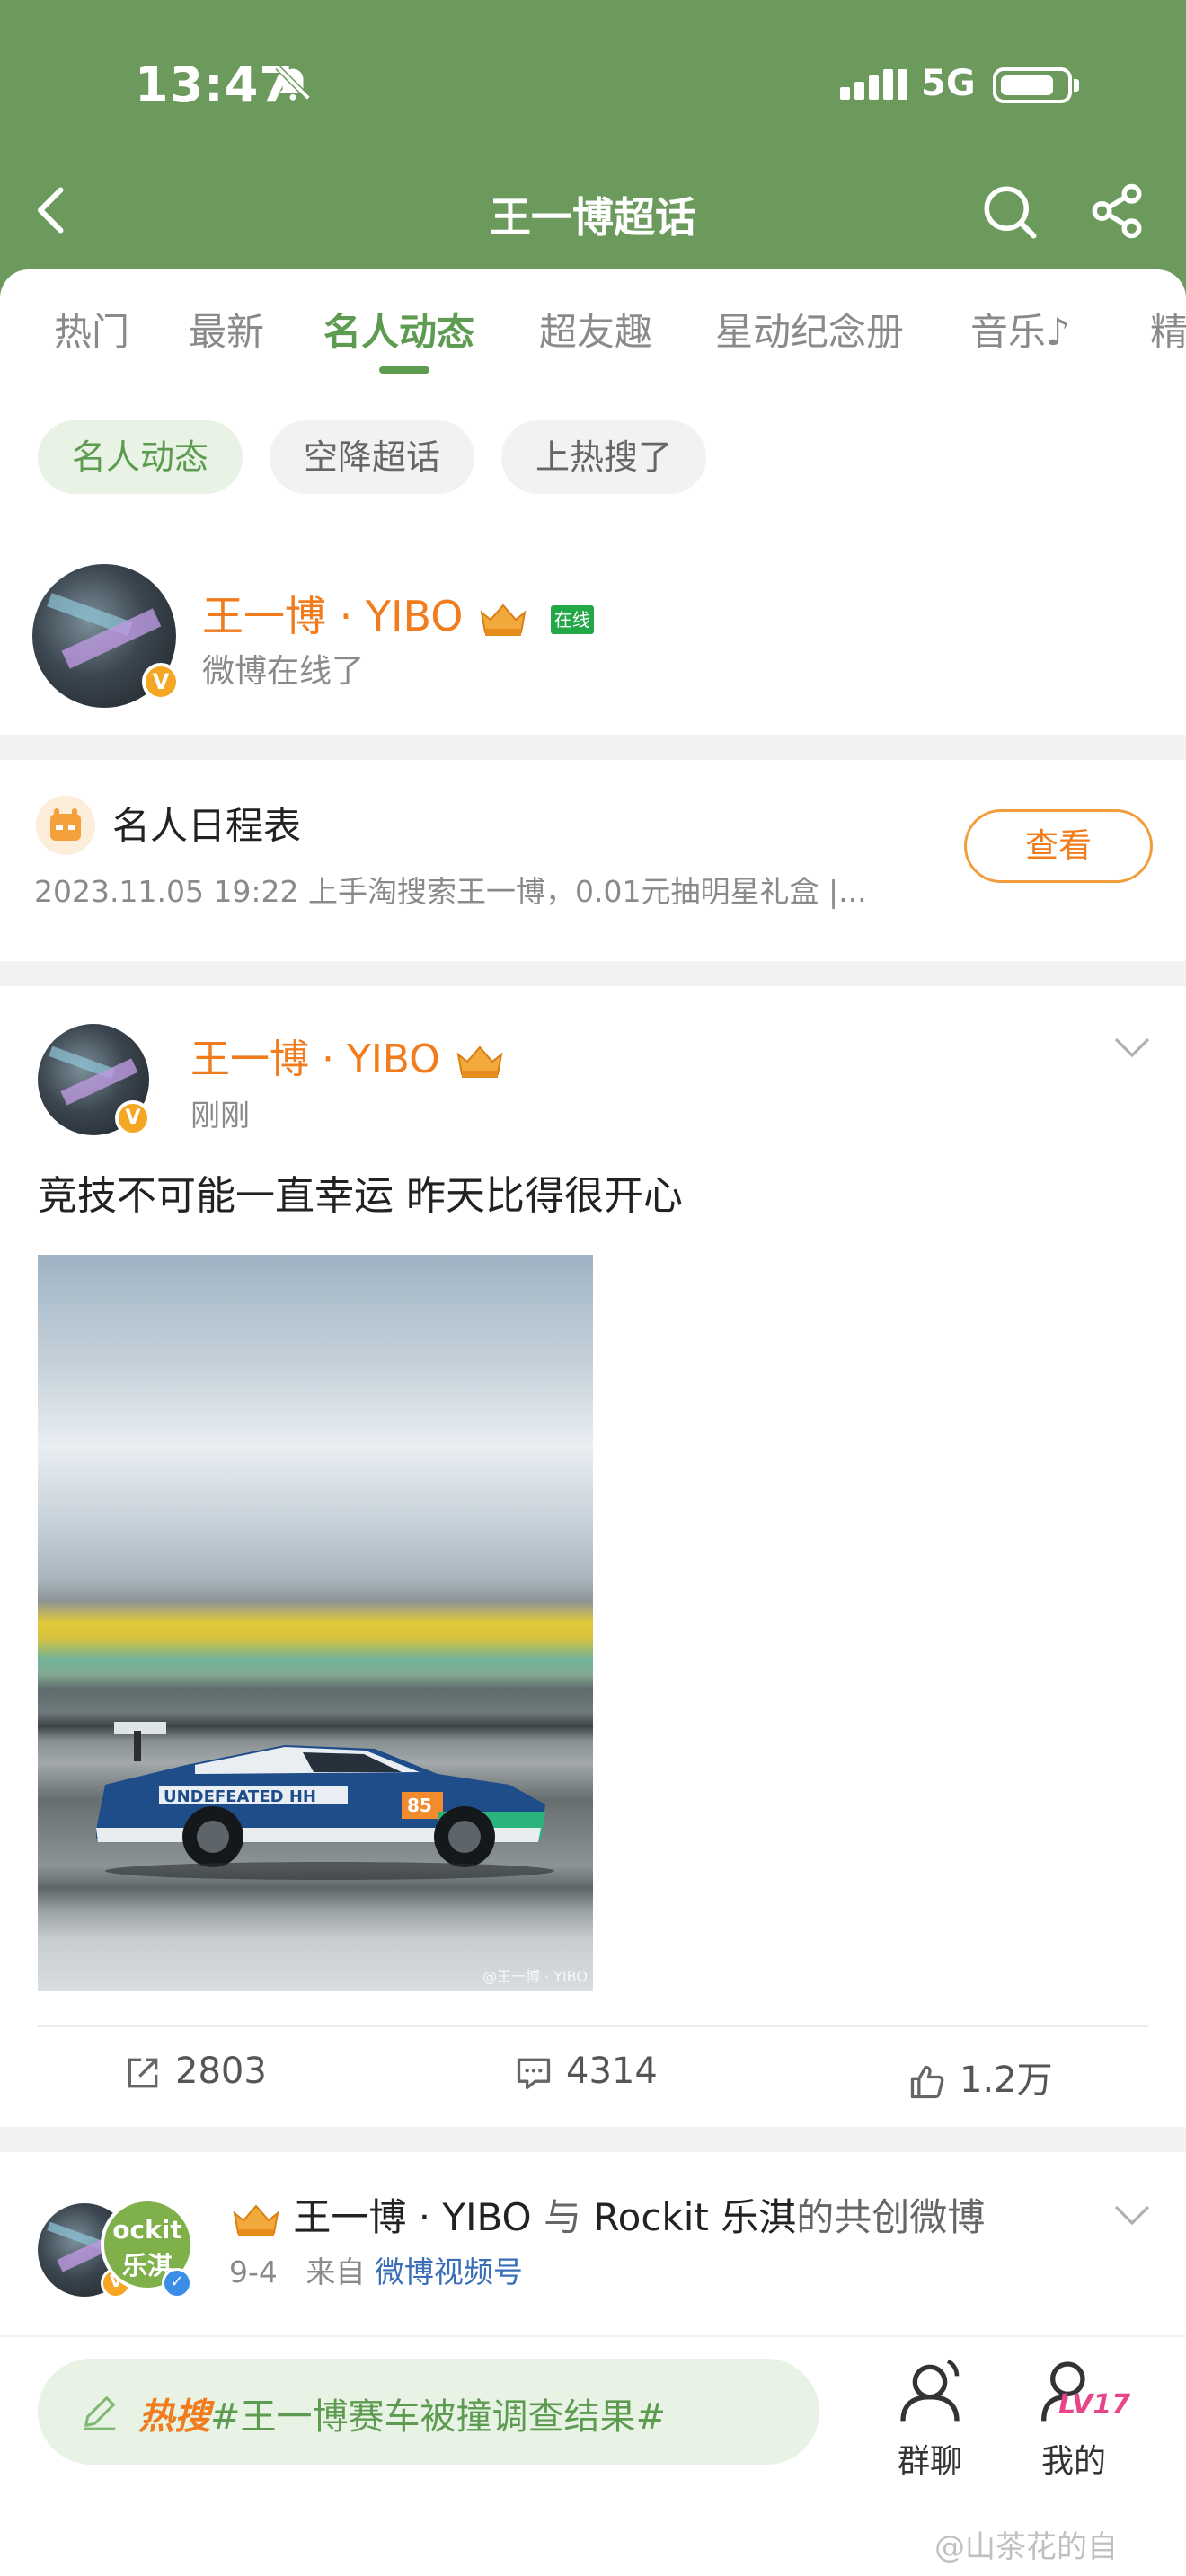 This screenshot has height=2576, width=1186. What do you see at coordinates (143, 2073) in the screenshot?
I see `repost-icon` at bounding box center [143, 2073].